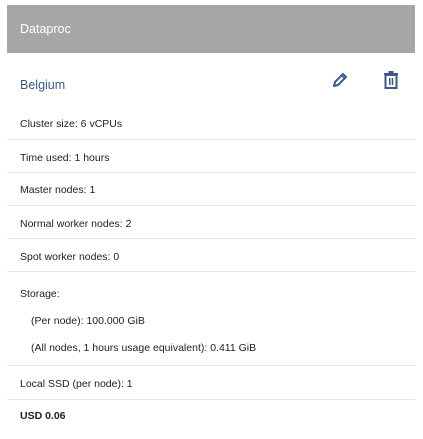  Describe the element at coordinates (58, 190) in the screenshot. I see `master-nodes-text: Master nodes: 1` at that location.